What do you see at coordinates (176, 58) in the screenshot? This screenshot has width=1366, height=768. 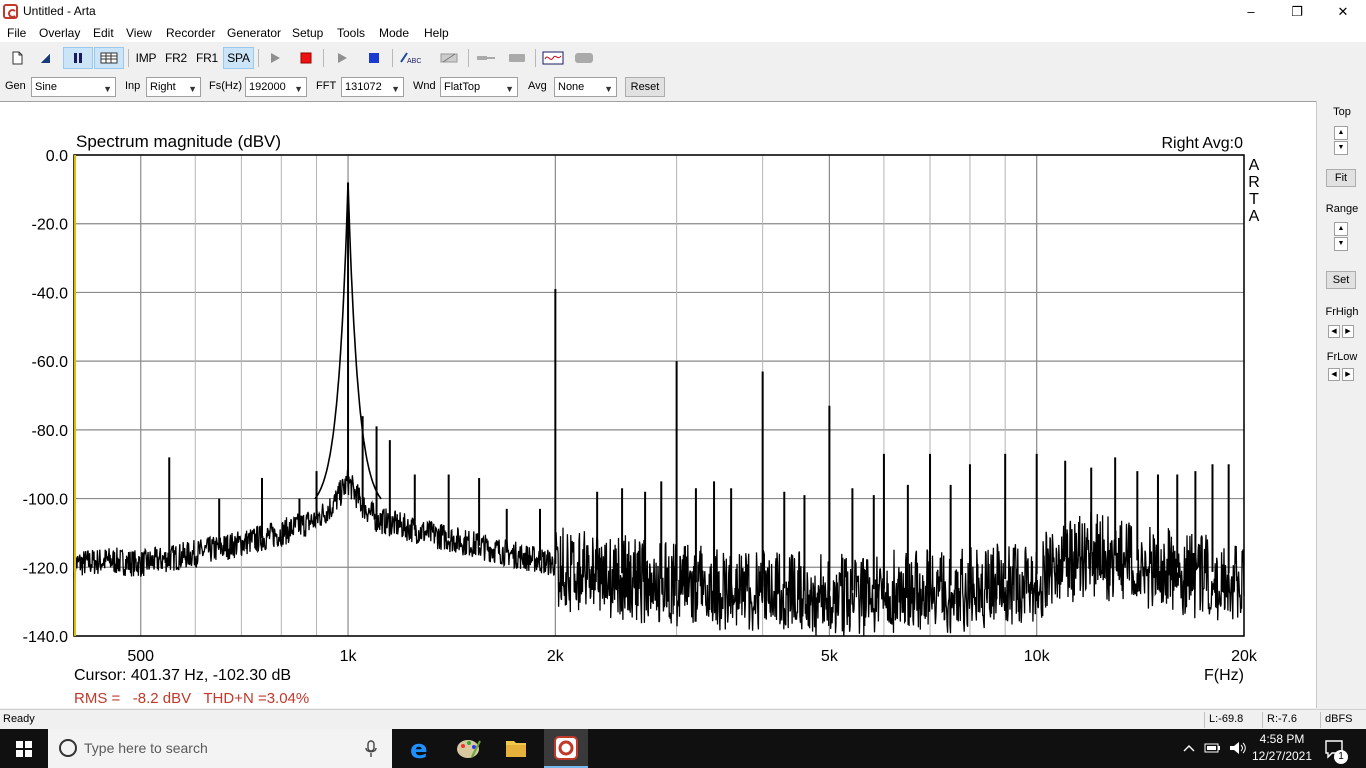 I see `fr2-mode-button: FR2` at bounding box center [176, 58].